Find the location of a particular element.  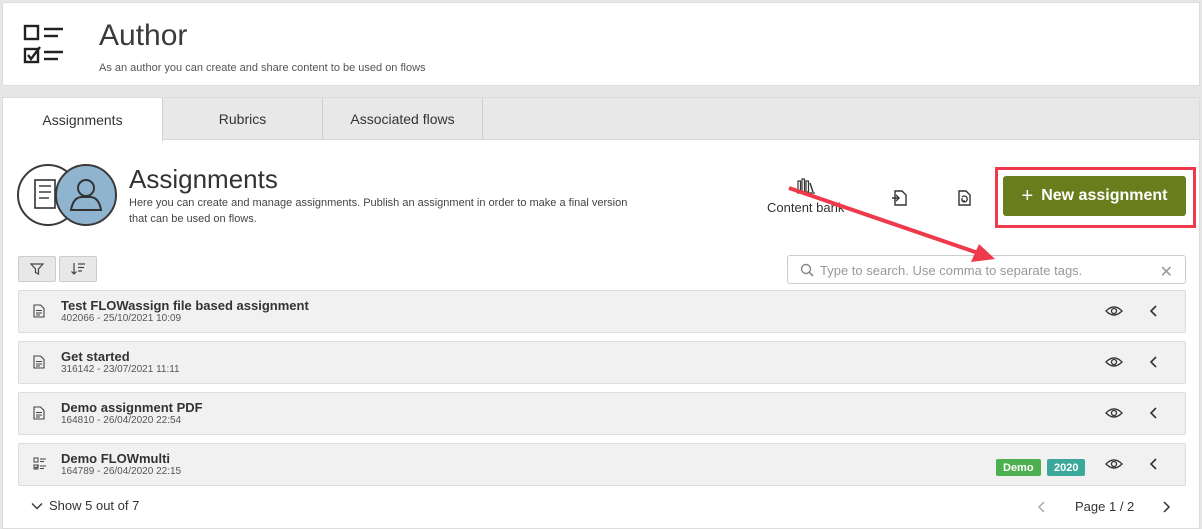

list-item-title: Test FLOWassign file based assignment is located at coordinates (185, 305).